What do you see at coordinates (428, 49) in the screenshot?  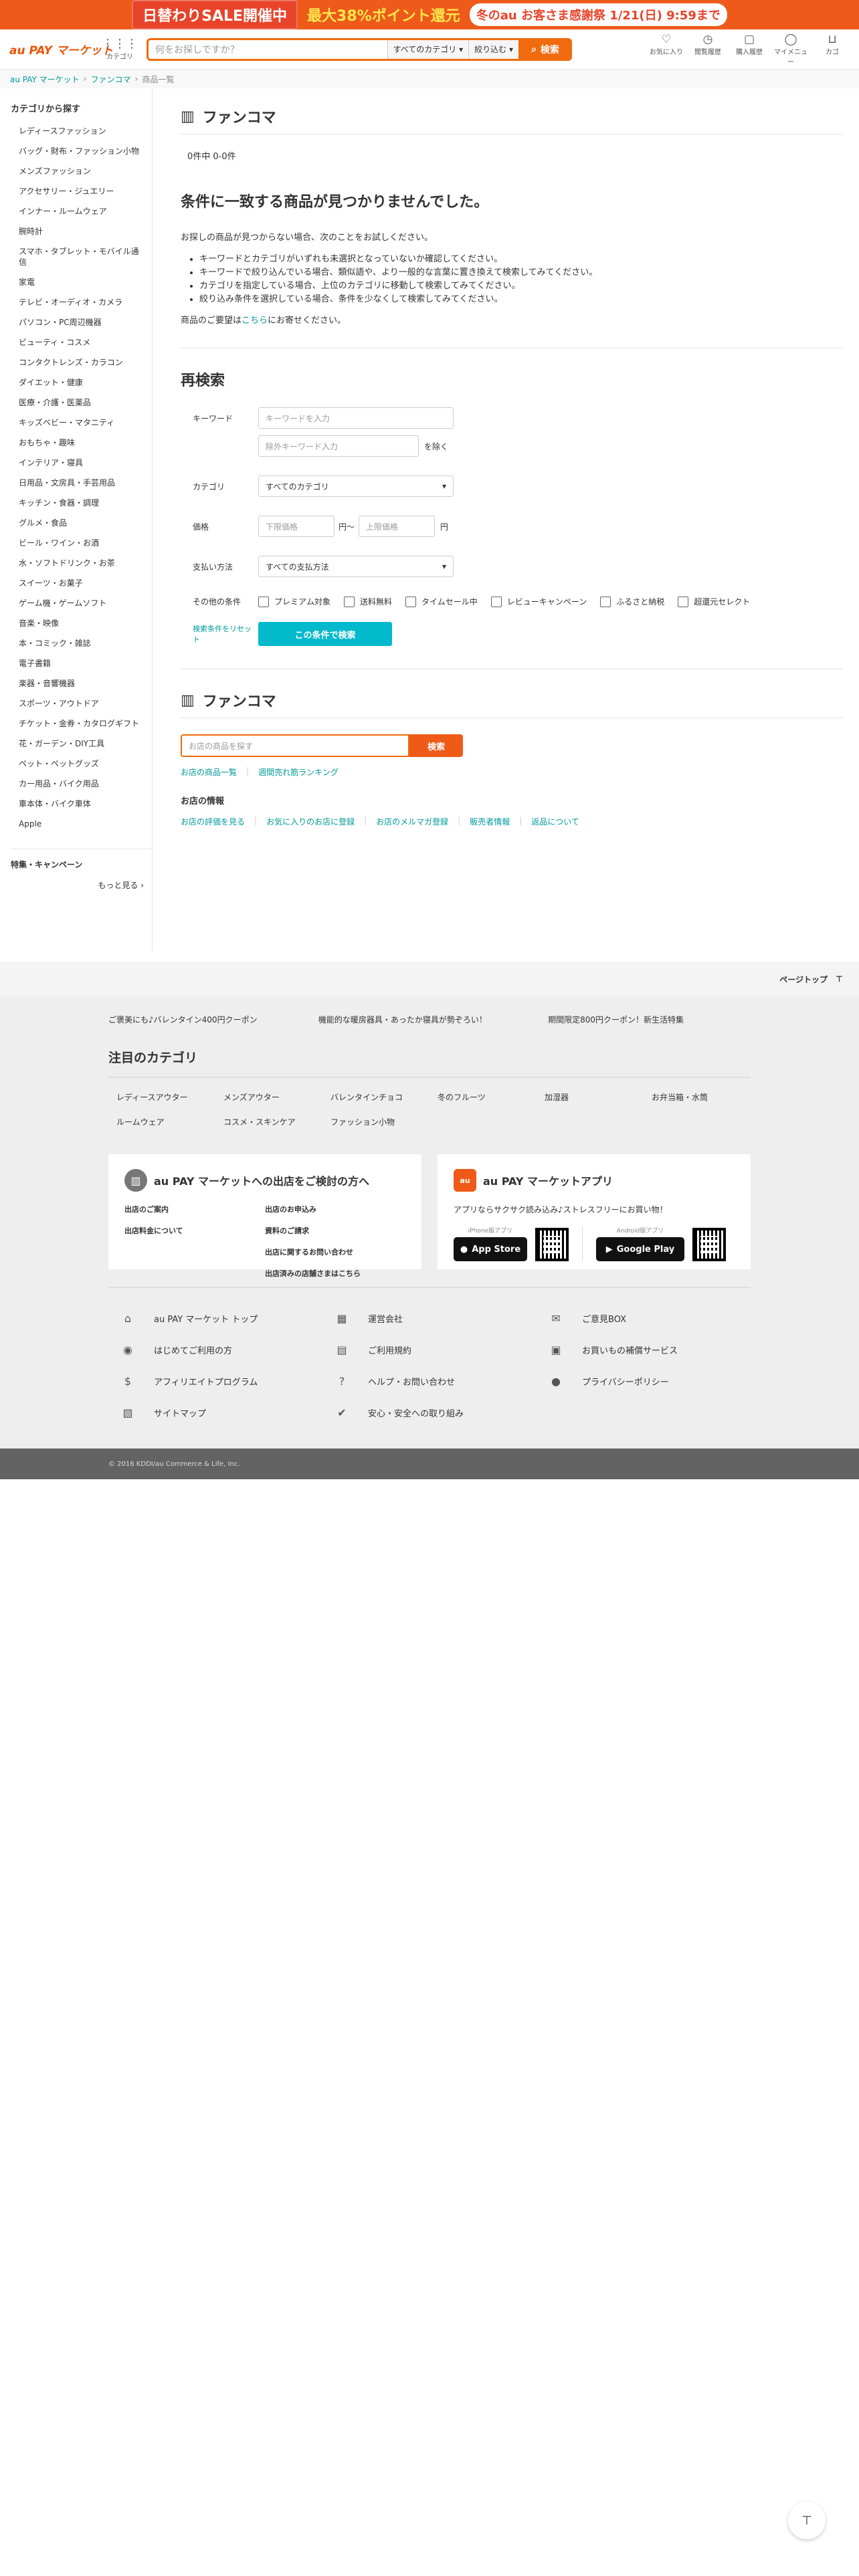 I see `category-select: すべてのカテゴリ ▾` at bounding box center [428, 49].